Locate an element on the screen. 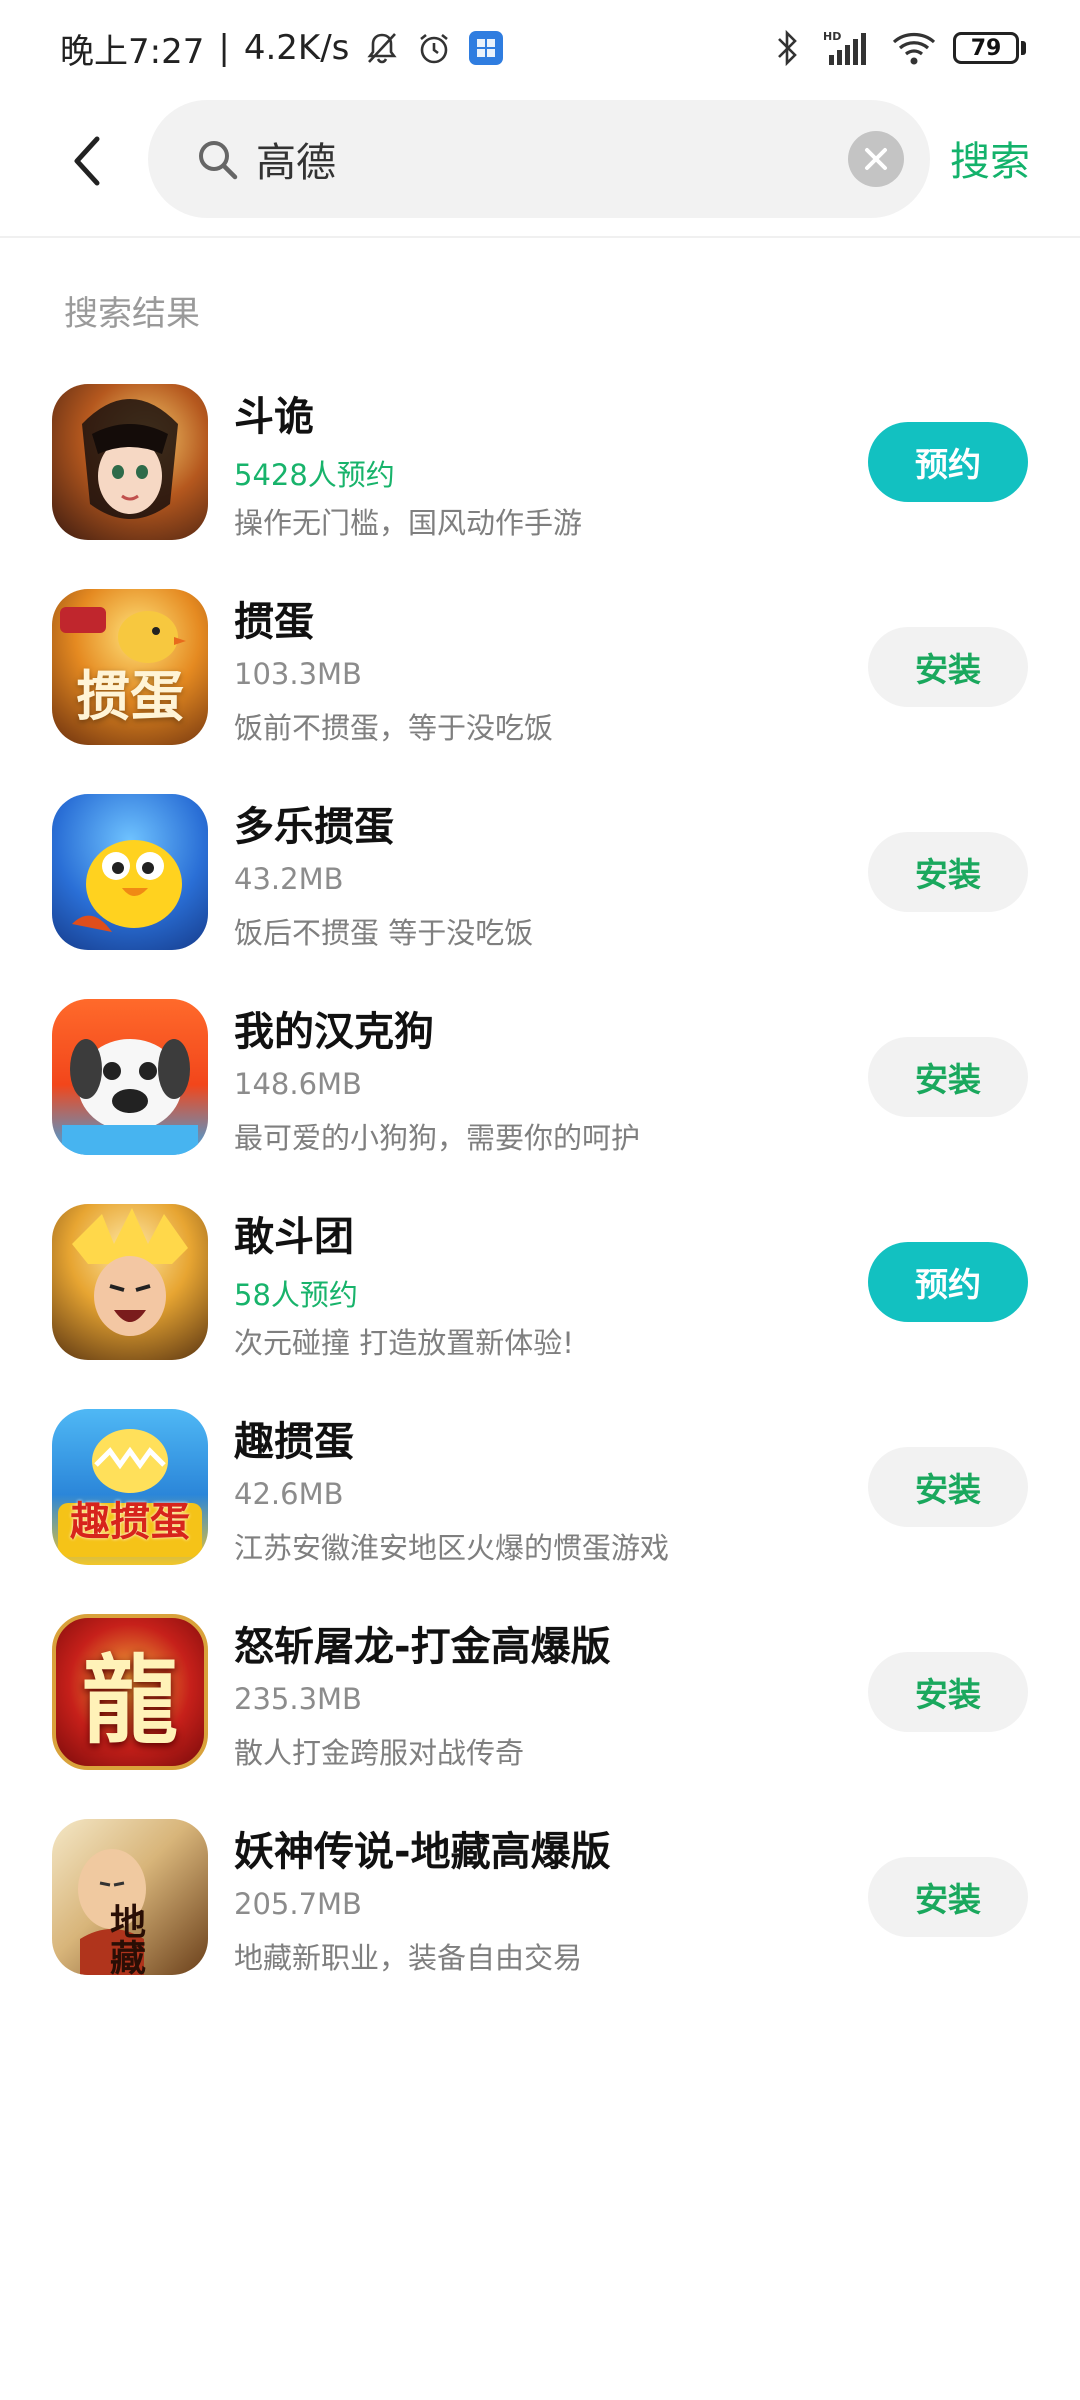 This screenshot has height=2400, width=1080. guandan-icon-text: 掼蛋 is located at coordinates (130, 696).